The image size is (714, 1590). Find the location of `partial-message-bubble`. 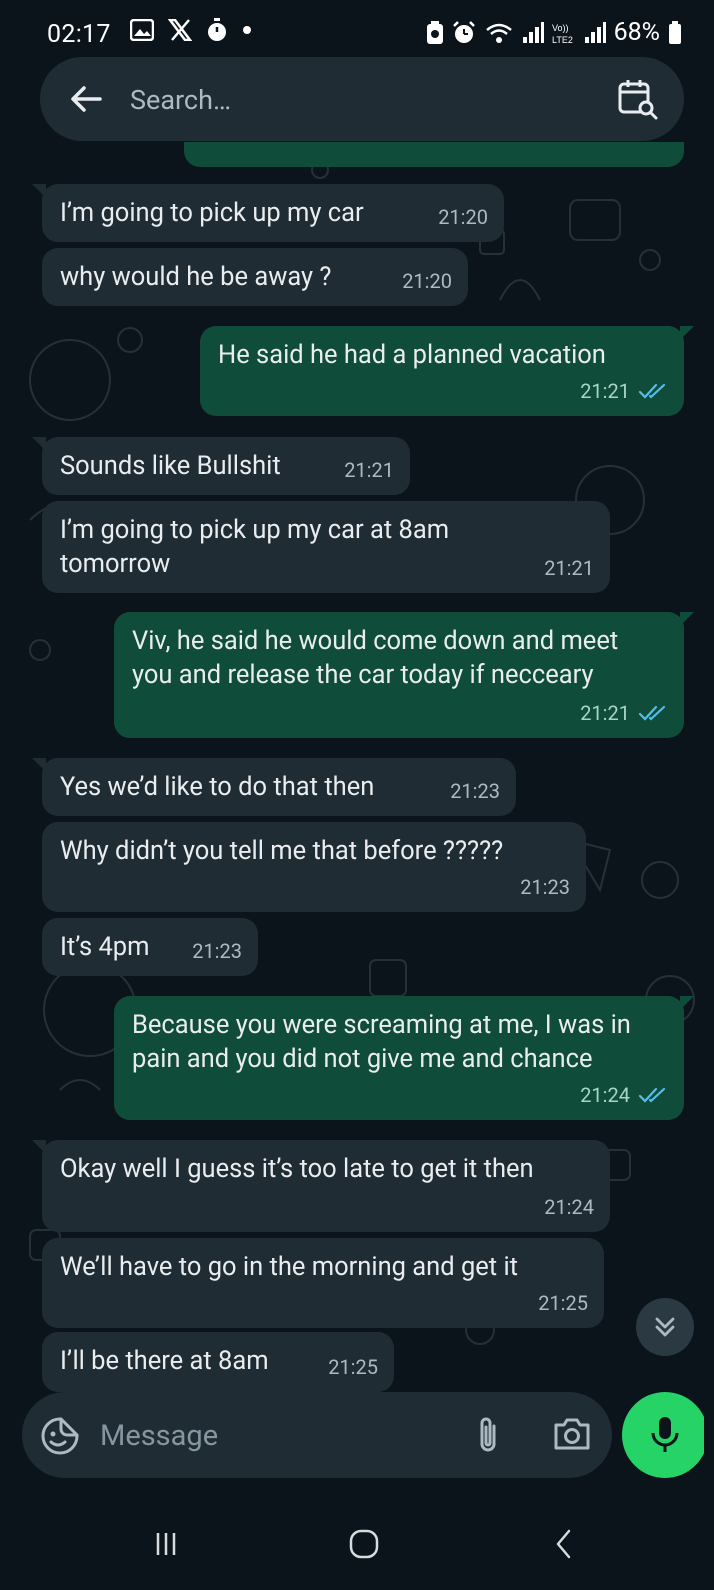

partial-message-bubble is located at coordinates (434, 154).